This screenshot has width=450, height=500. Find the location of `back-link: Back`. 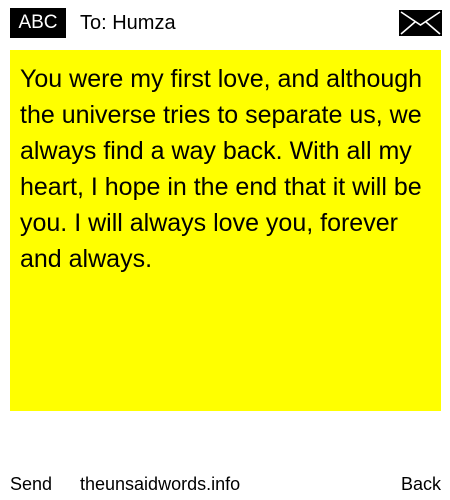

back-link: Back is located at coordinates (421, 484).